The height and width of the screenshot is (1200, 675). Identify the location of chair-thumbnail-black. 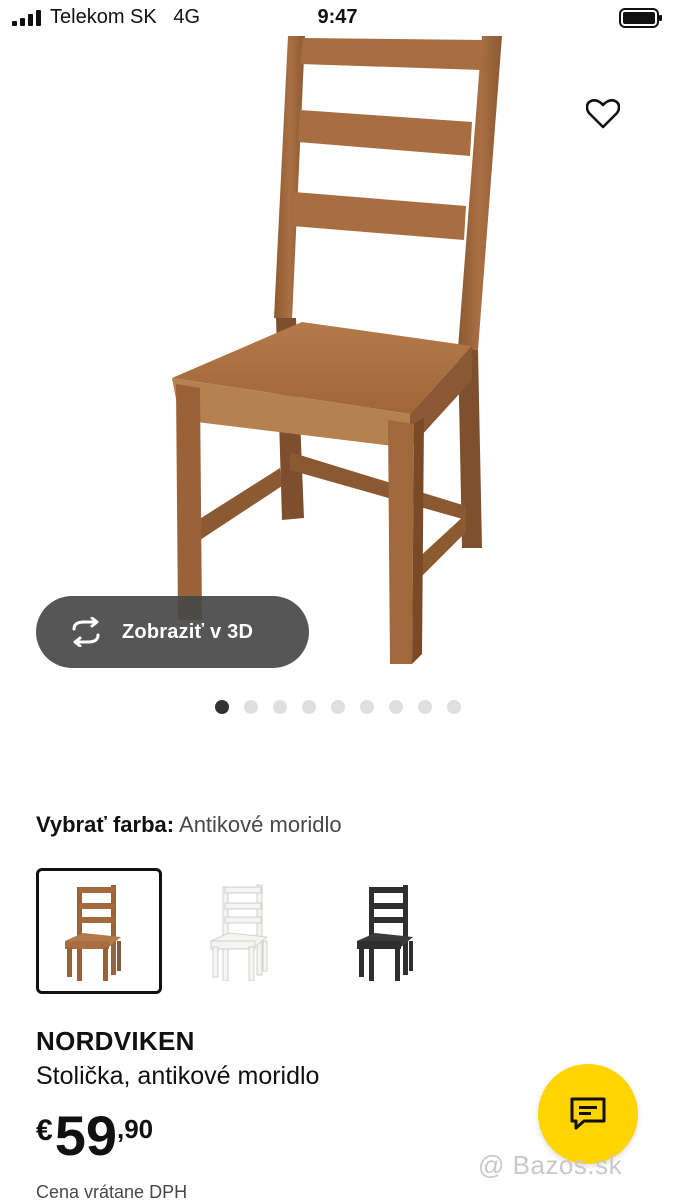
(385, 933).